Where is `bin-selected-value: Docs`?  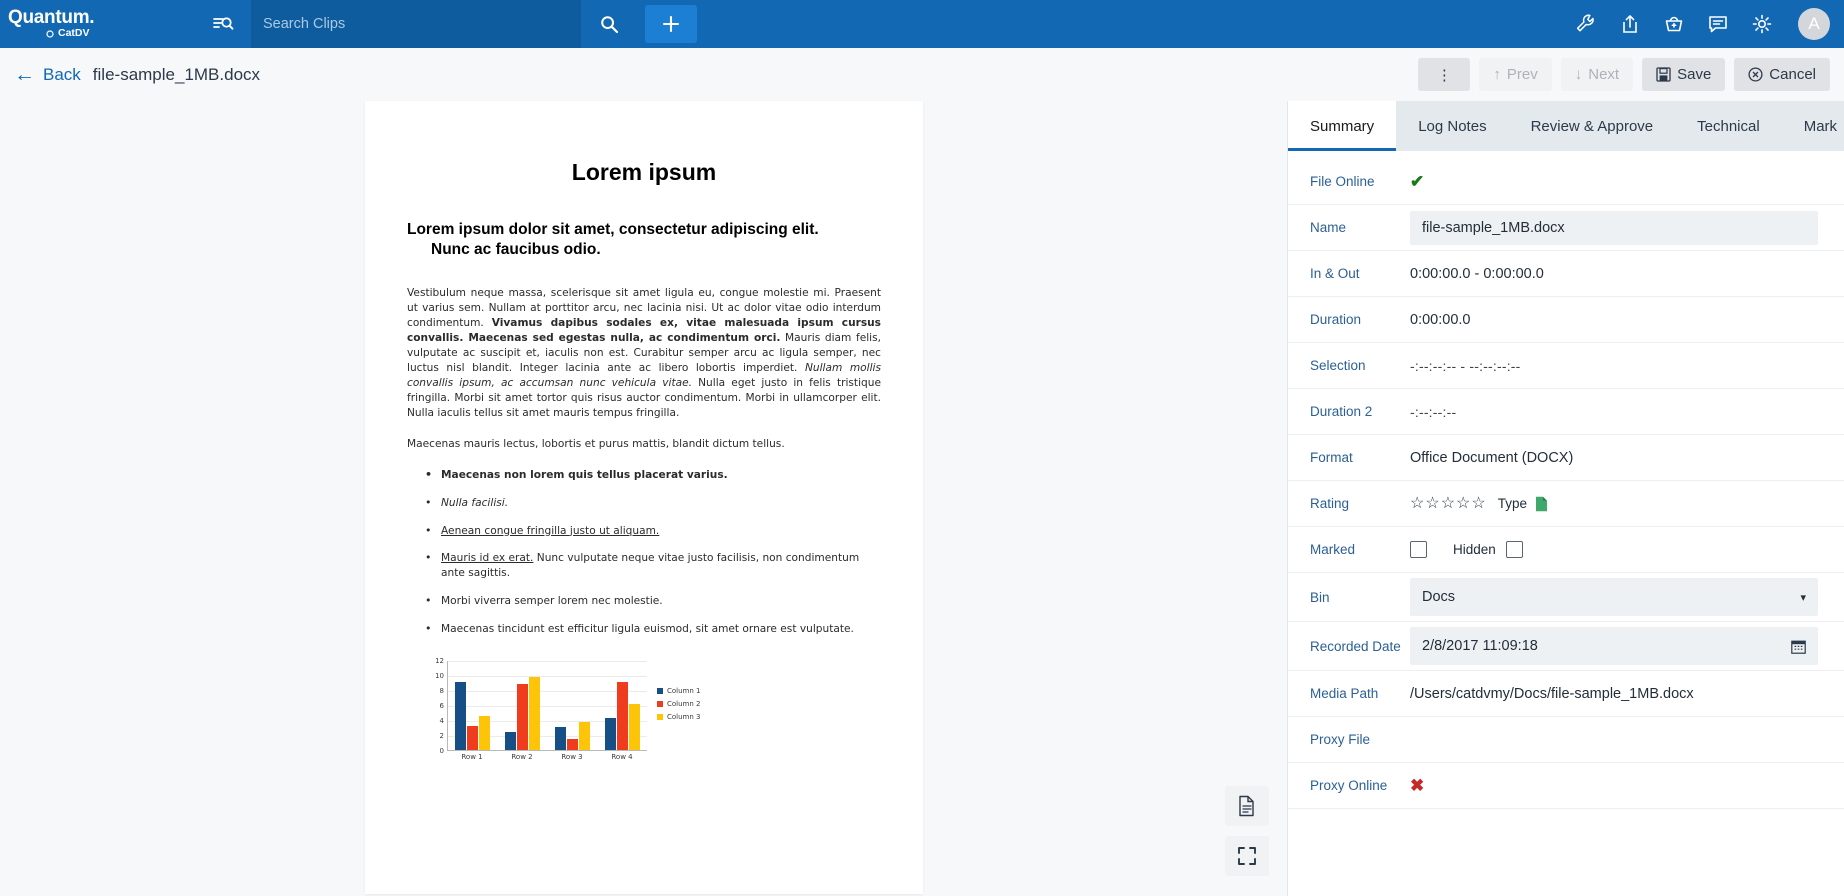 bin-selected-value: Docs is located at coordinates (1439, 597).